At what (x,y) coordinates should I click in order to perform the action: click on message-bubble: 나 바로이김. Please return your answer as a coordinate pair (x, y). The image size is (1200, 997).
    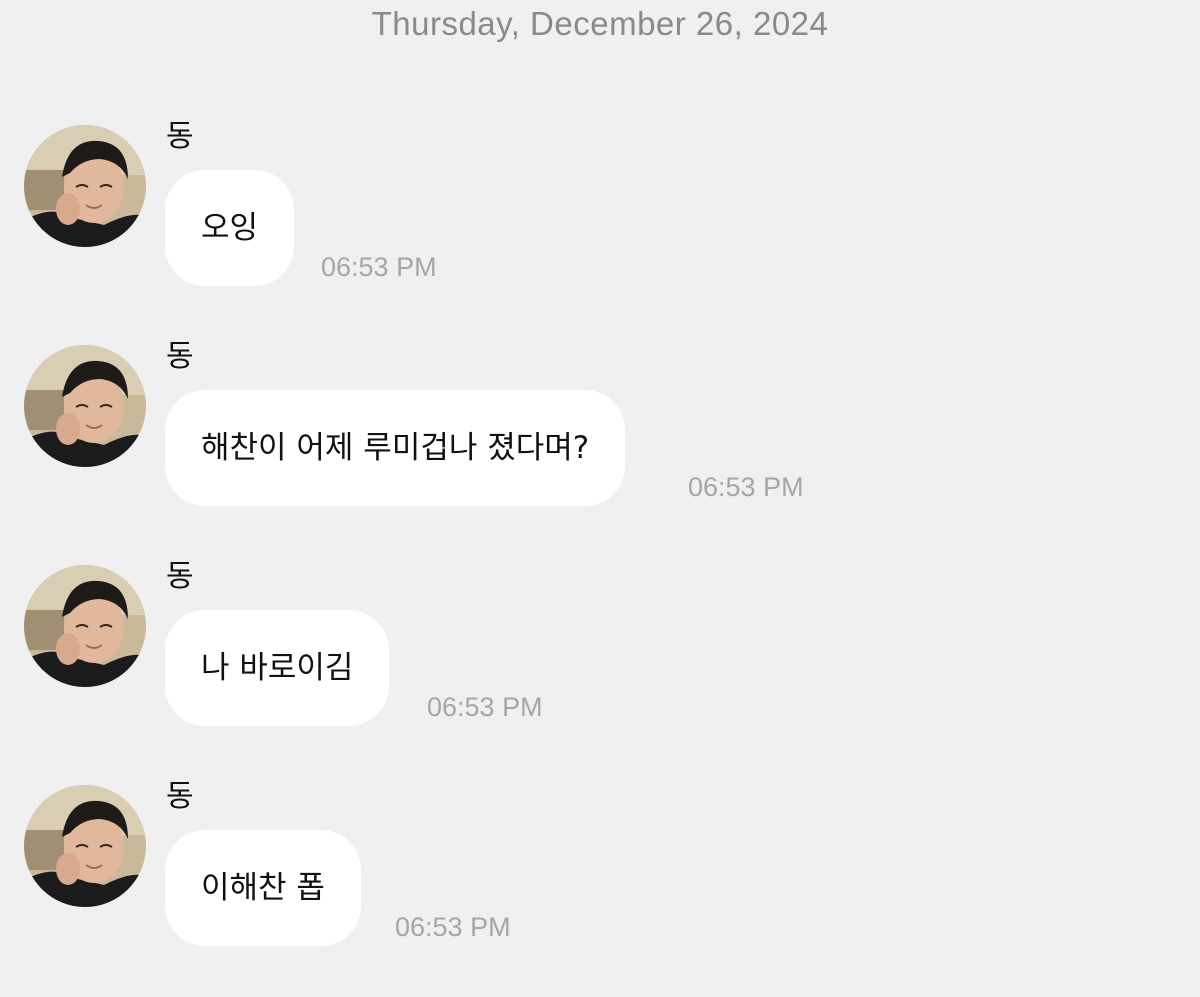
    Looking at the image, I should click on (277, 668).